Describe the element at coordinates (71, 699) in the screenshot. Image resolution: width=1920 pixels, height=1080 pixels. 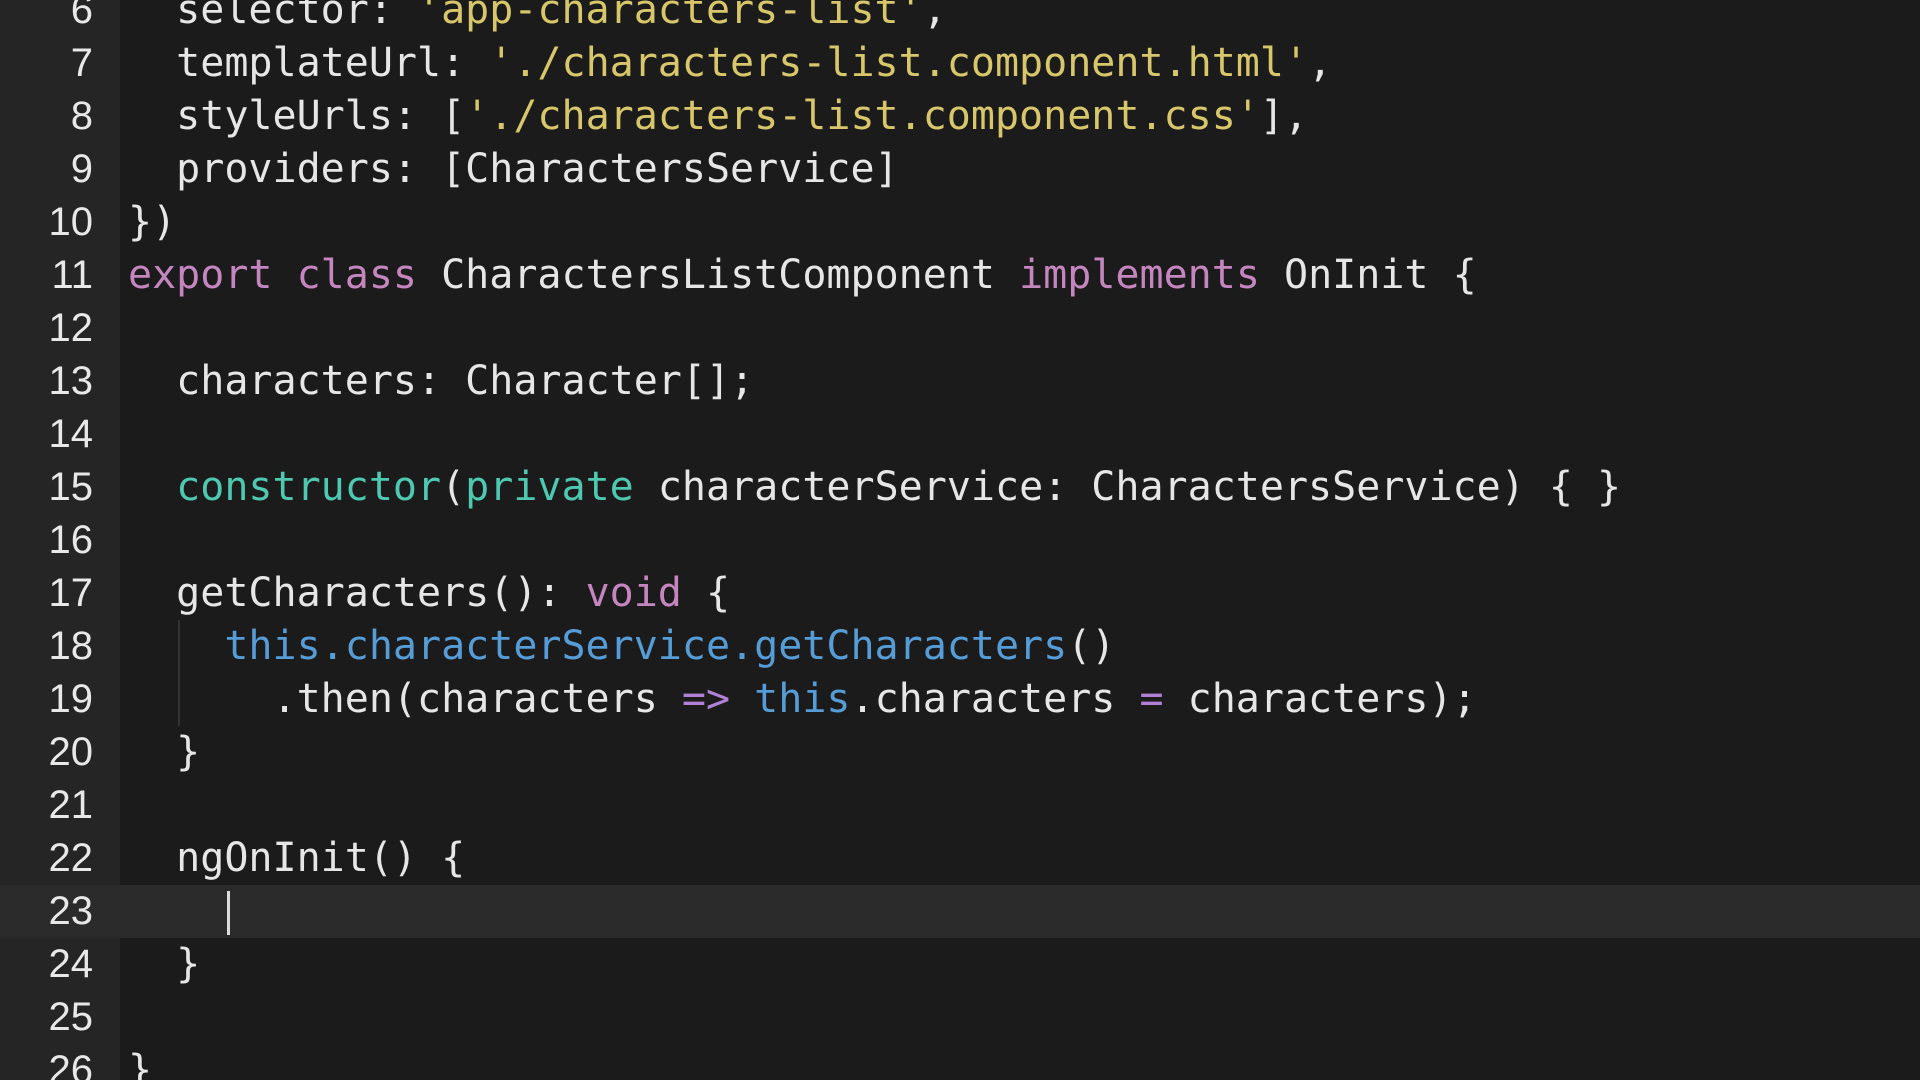
I see `line-number: 19` at that location.